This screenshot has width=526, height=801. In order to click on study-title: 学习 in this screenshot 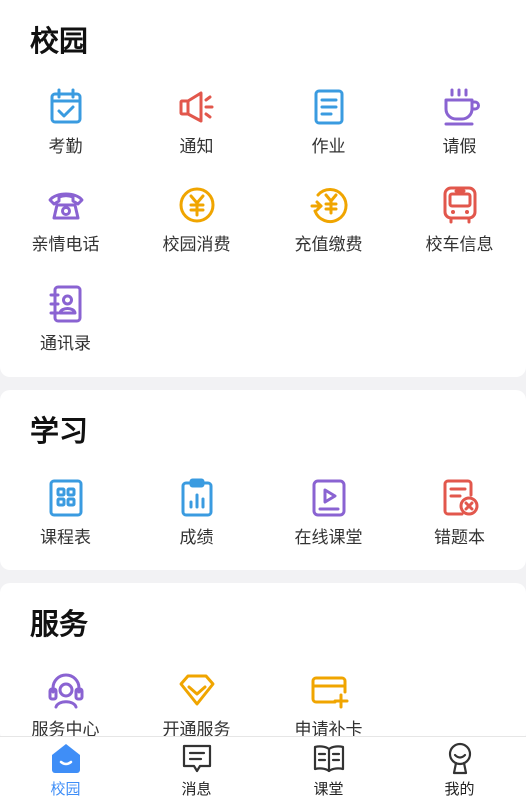, I will do `click(59, 431)`.